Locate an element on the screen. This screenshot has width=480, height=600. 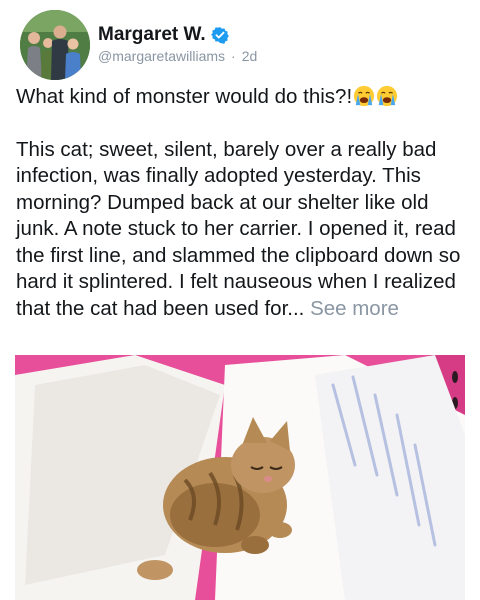
post-headline-text: What kind of monster would do this?! is located at coordinates (184, 96).